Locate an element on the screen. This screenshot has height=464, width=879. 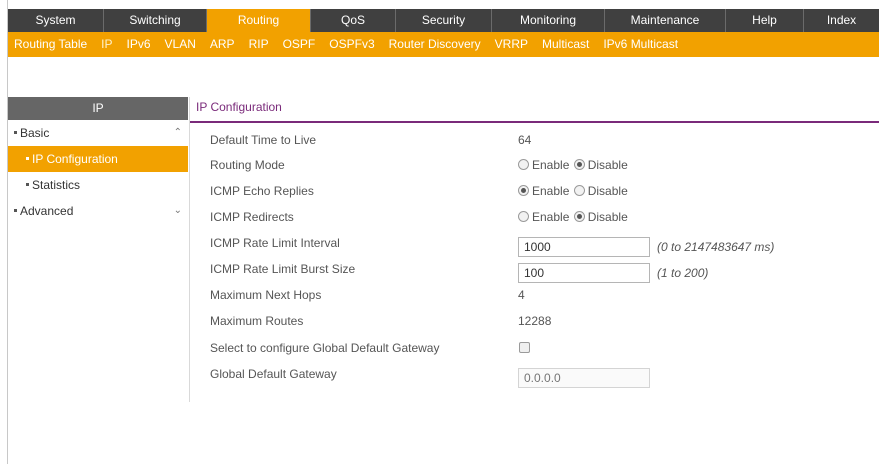
row-max-routes: Maximum Routes 12288 is located at coordinates (540, 321).